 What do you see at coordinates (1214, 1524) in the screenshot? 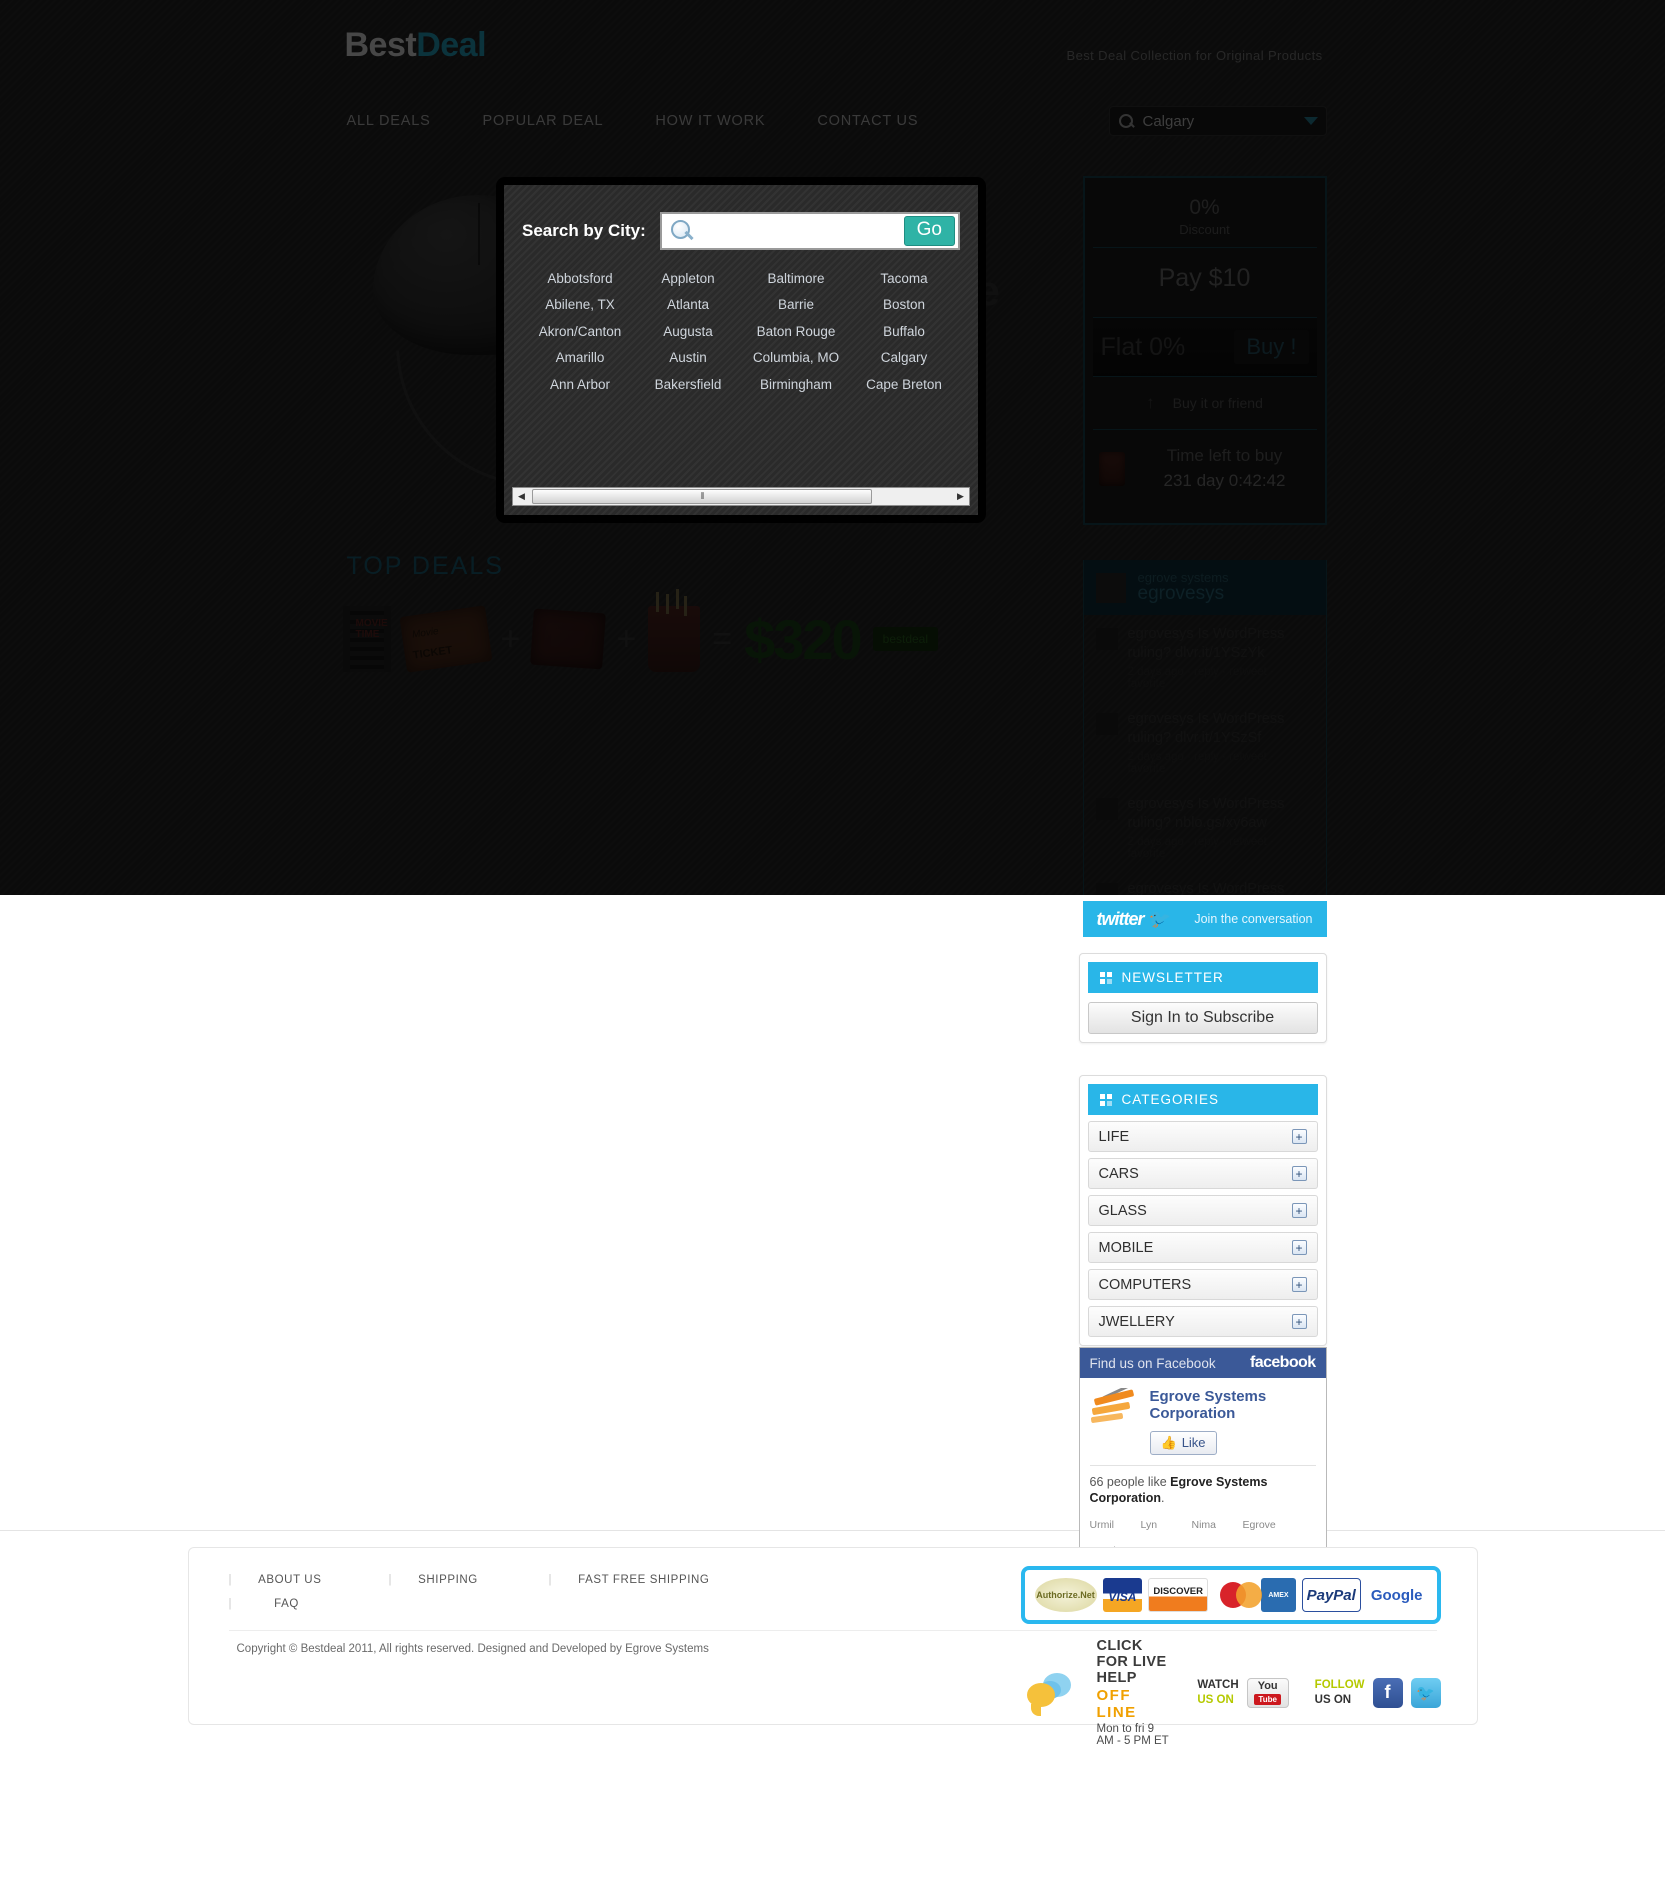
I see `facebook-face: Nima` at bounding box center [1214, 1524].